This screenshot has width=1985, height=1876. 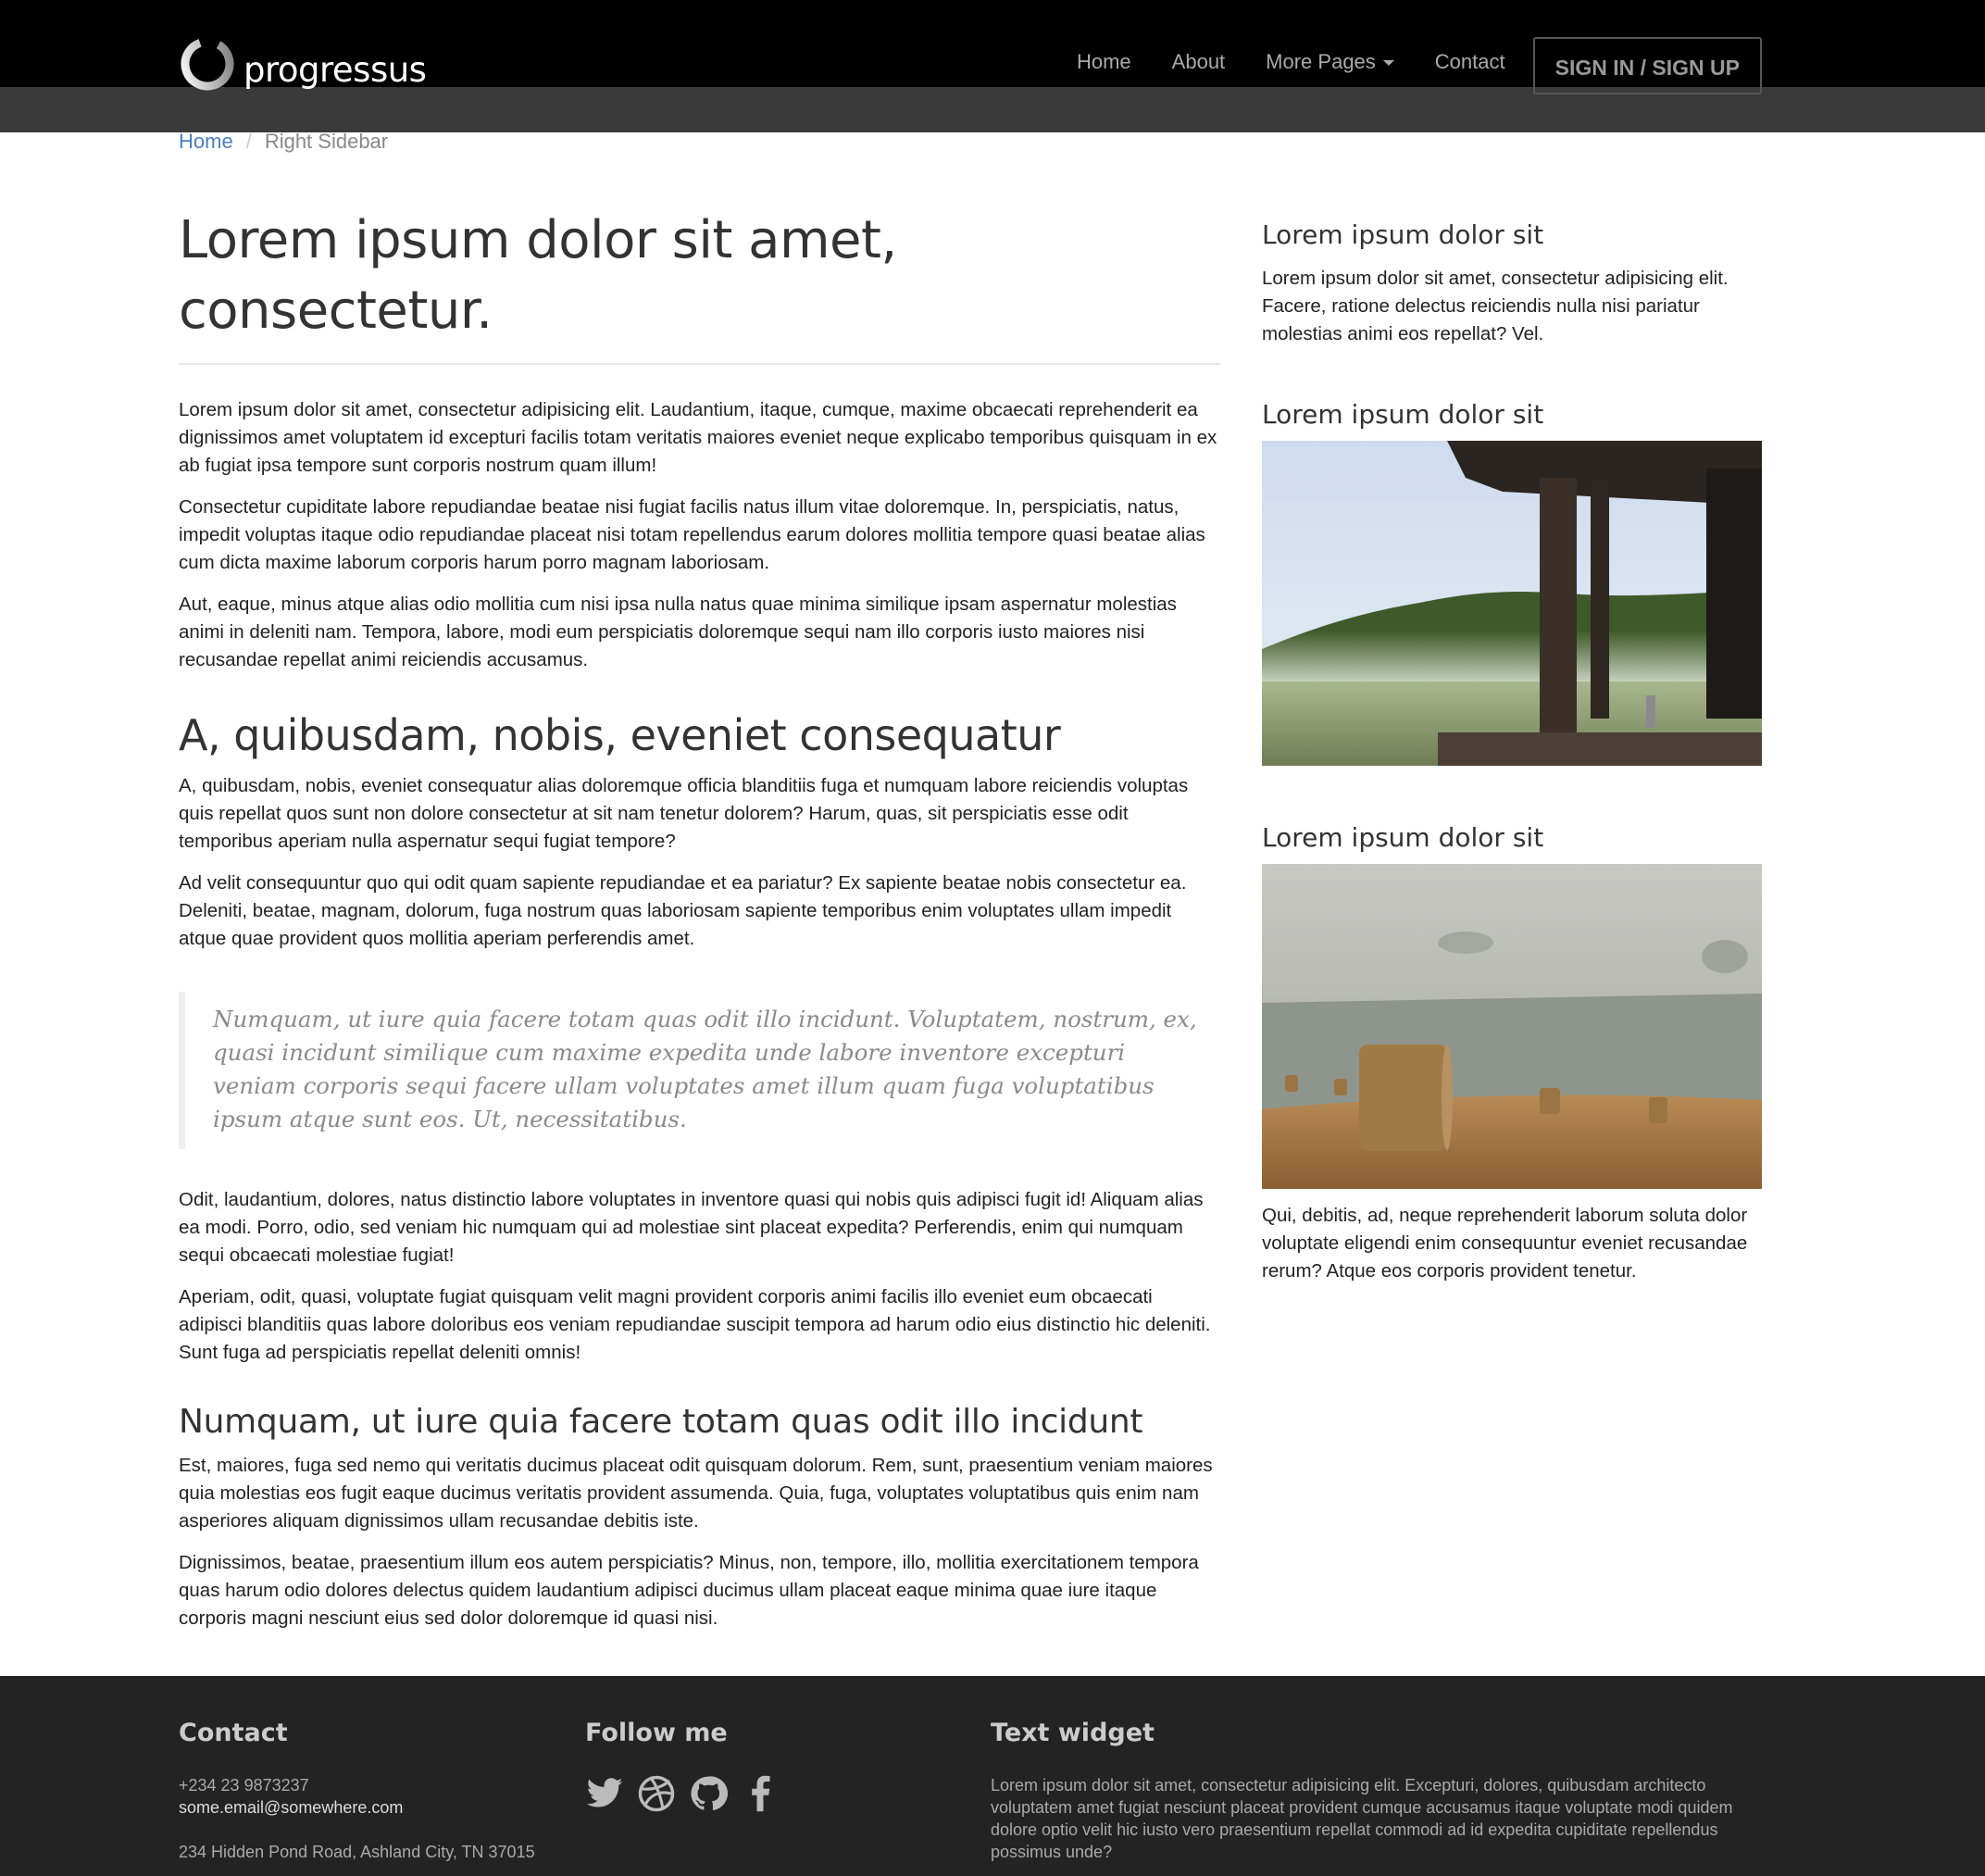 What do you see at coordinates (620, 735) in the screenshot?
I see `section-heading: A, quibusdam, nobis, eveniet consequatur` at bounding box center [620, 735].